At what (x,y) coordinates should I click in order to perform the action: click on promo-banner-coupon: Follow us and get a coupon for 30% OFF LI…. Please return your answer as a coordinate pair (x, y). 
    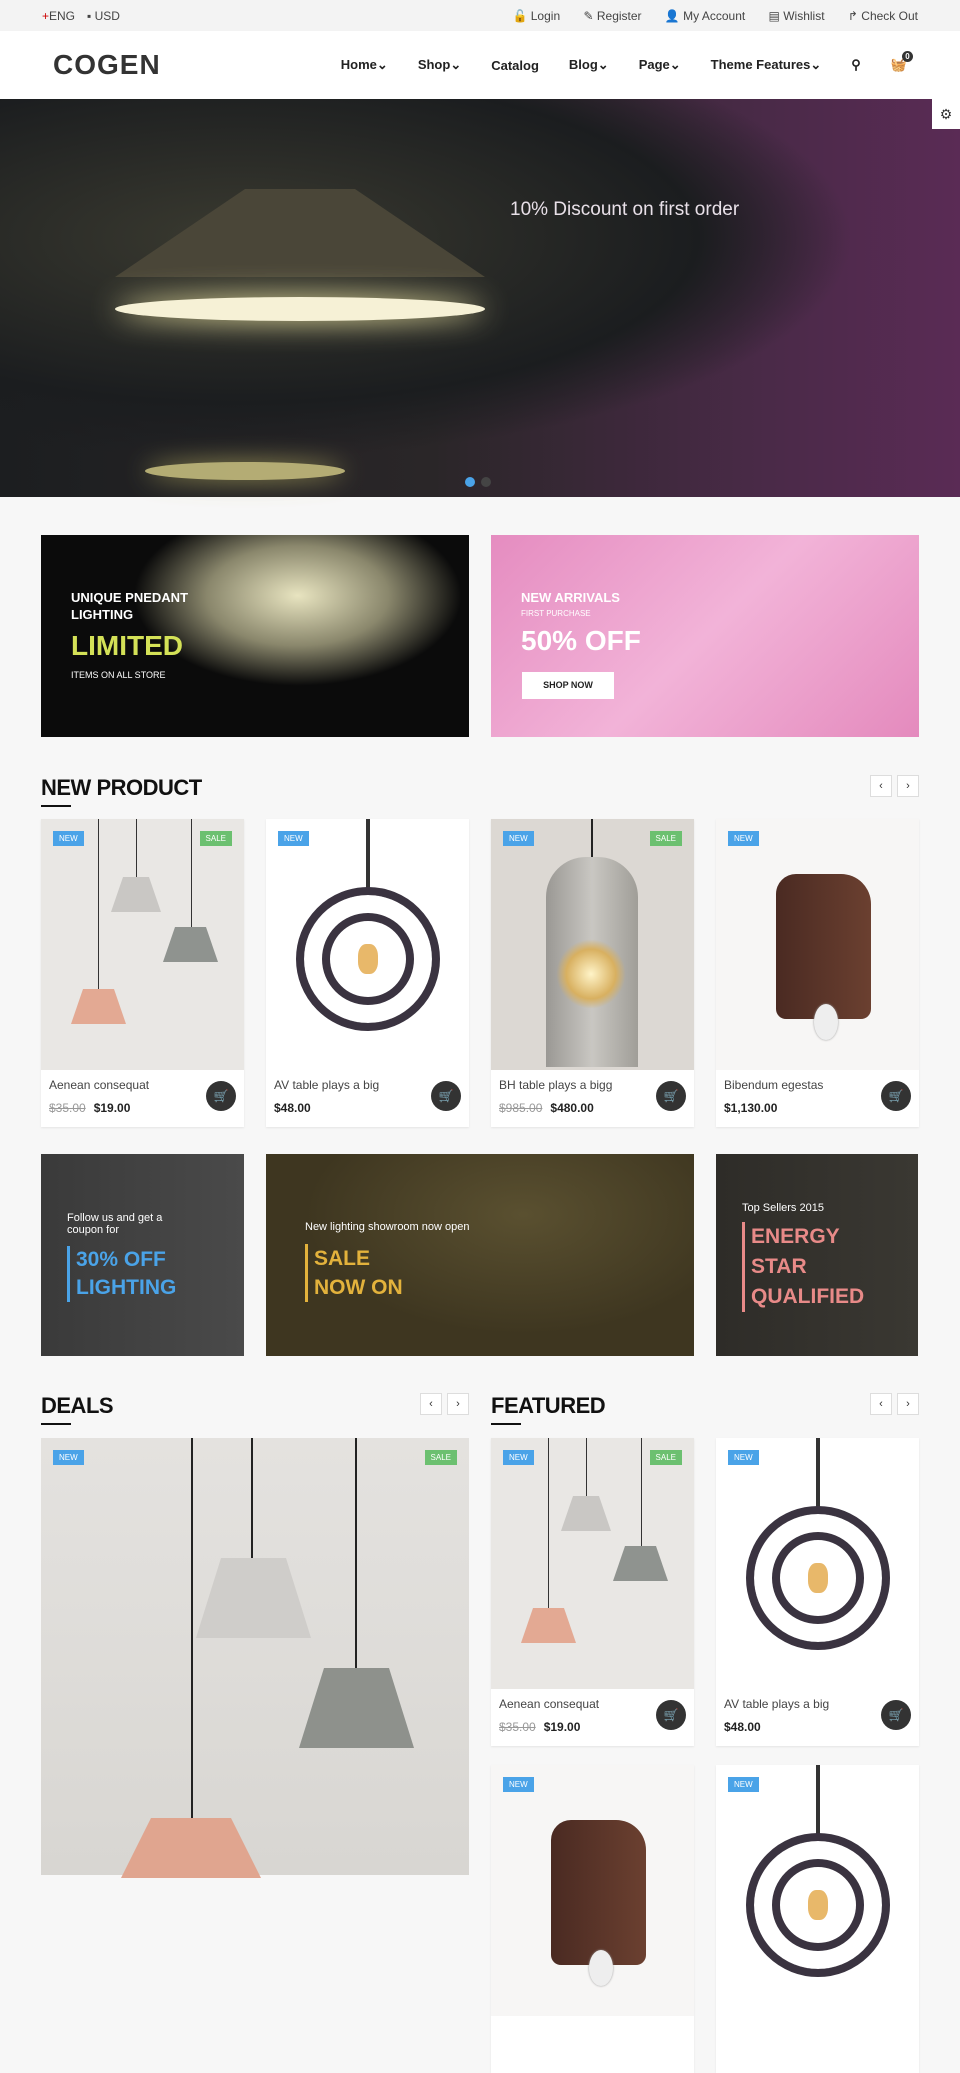
    Looking at the image, I should click on (142, 1255).